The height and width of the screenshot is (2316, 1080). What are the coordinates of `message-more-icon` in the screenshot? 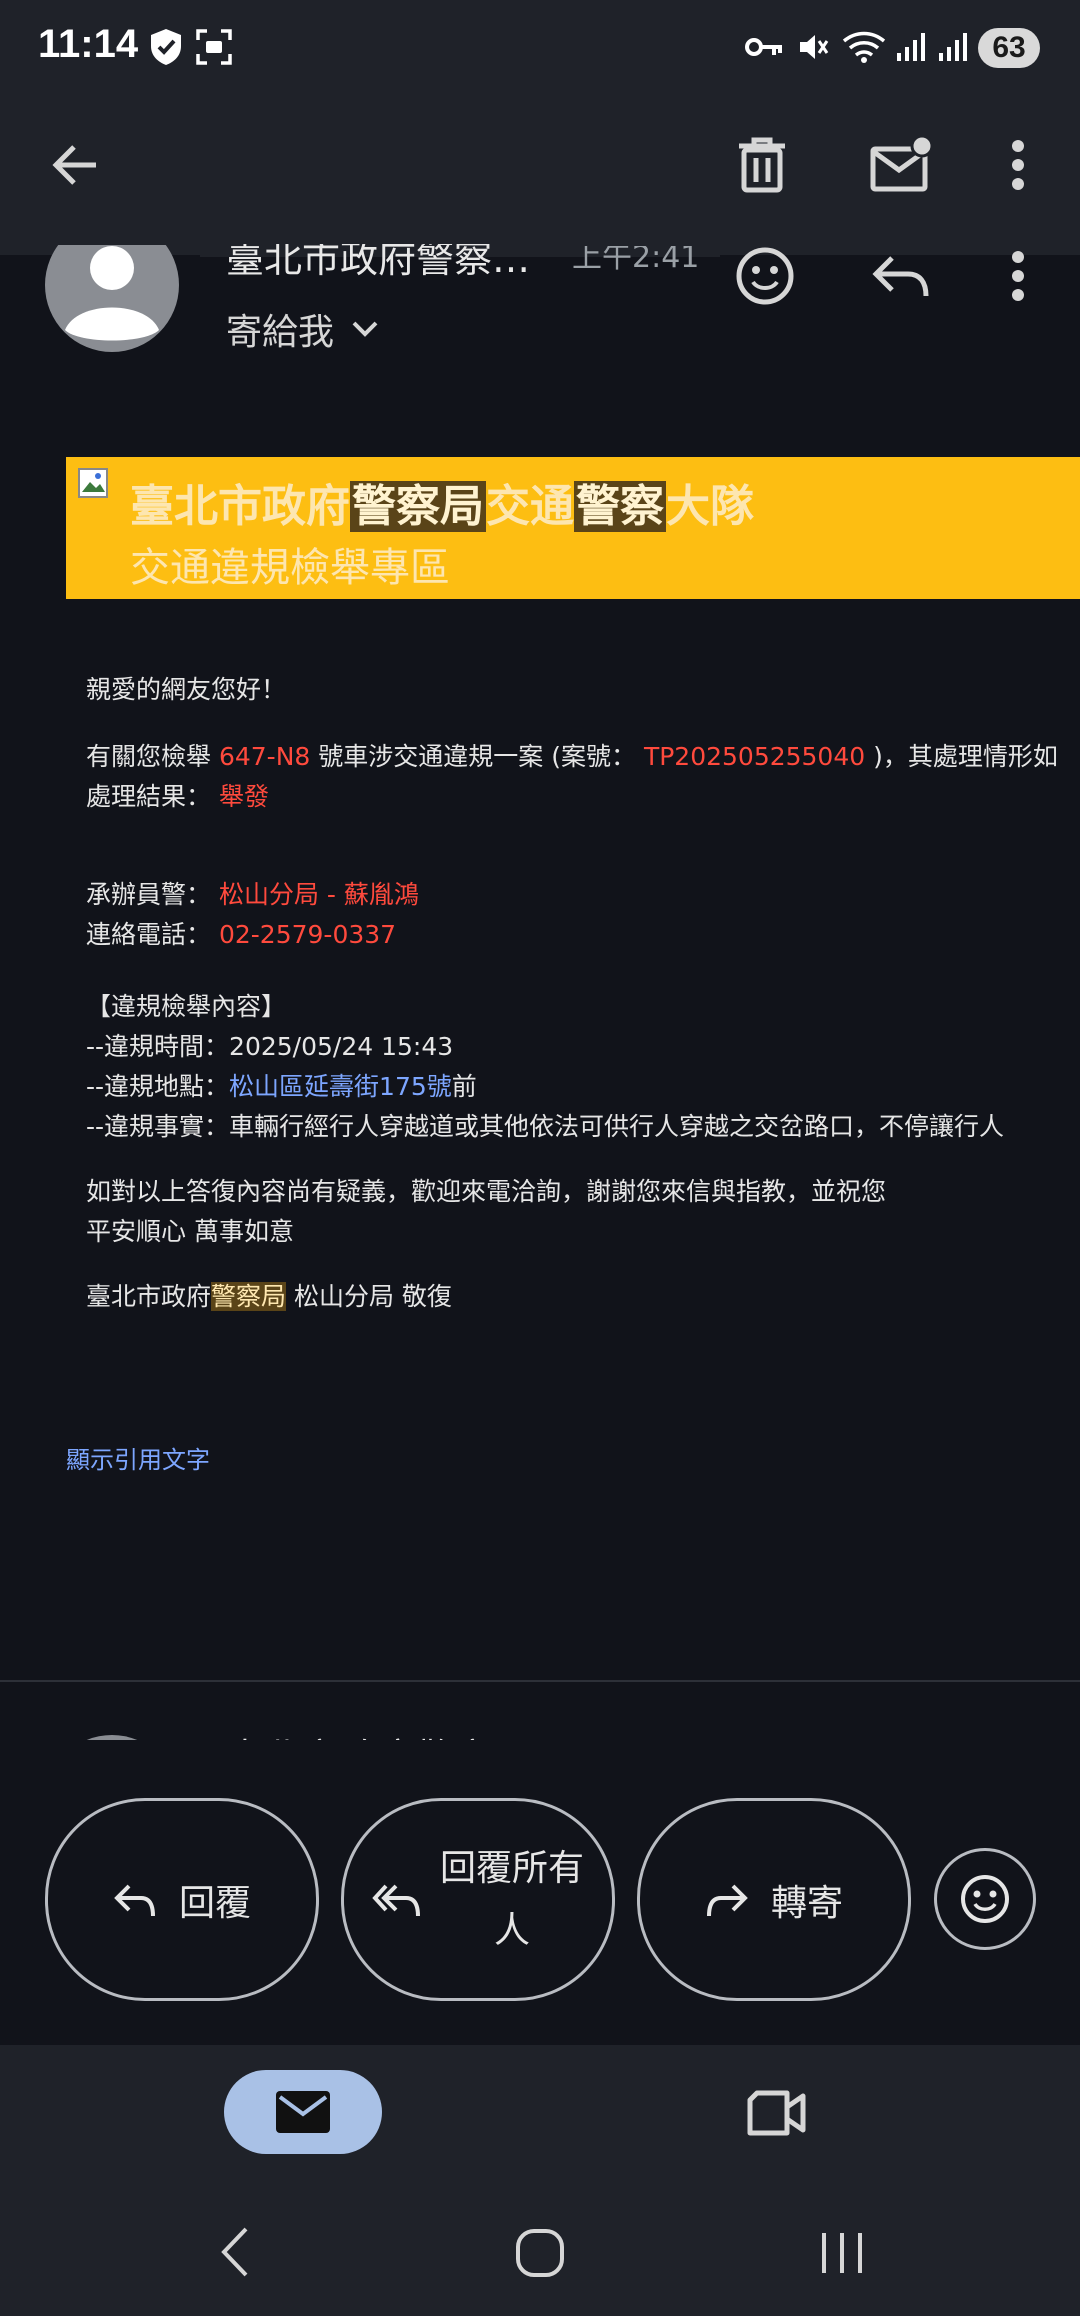 It's located at (1018, 276).